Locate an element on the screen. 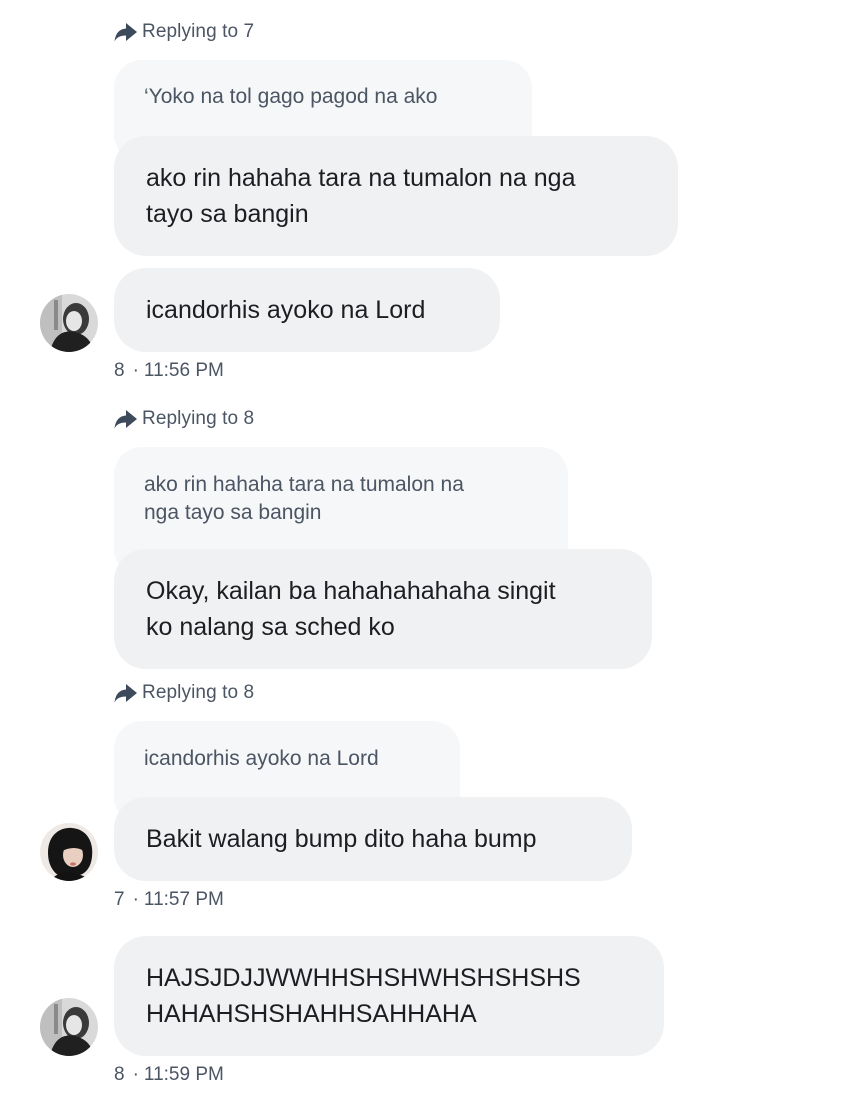 Image resolution: width=843 pixels, height=1106 pixels. message-text-line: ako rin hahaha tara na tumalon na nga is located at coordinates (361, 178).